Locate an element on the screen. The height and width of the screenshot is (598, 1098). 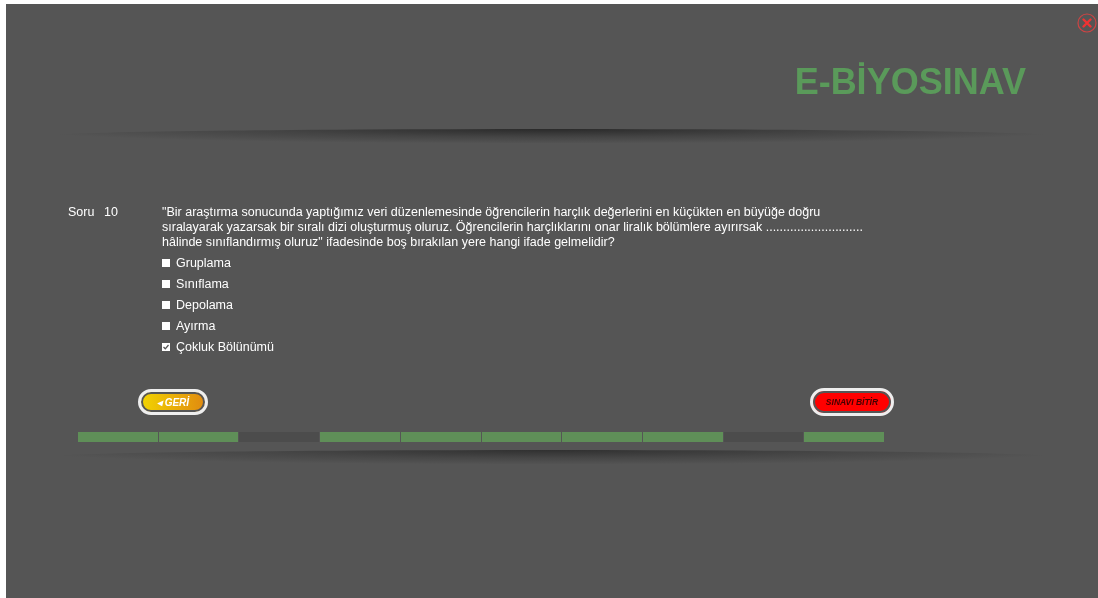
close-icon is located at coordinates (1087, 23).